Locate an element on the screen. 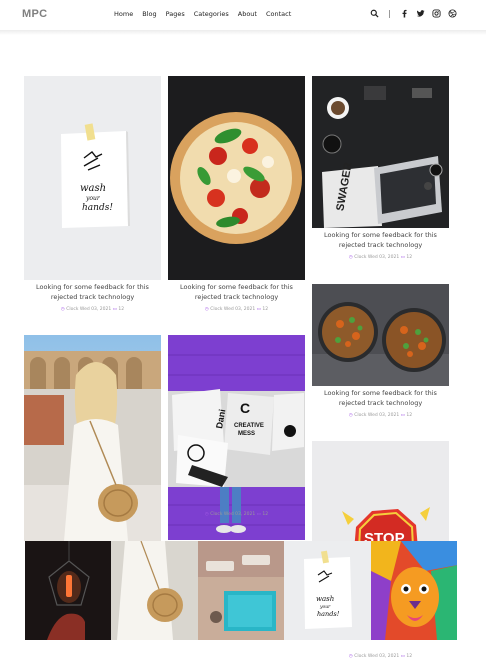  nav-home: Home is located at coordinates (123, 14).